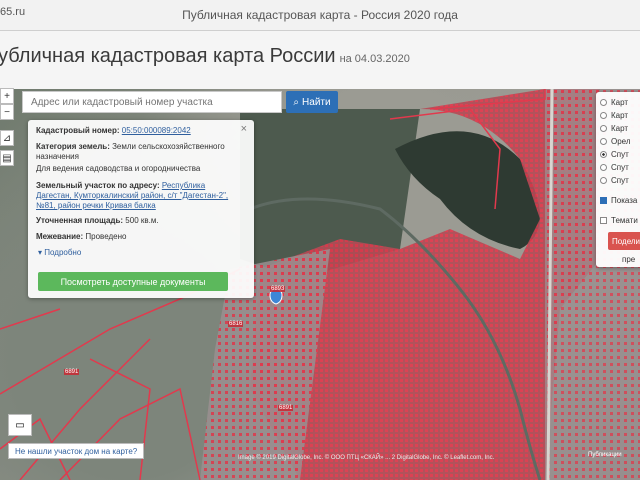 The width and height of the screenshot is (640, 480). What do you see at coordinates (620, 200) in the screenshot?
I see `show-boundaries-checkbox: Показа границ` at bounding box center [620, 200].